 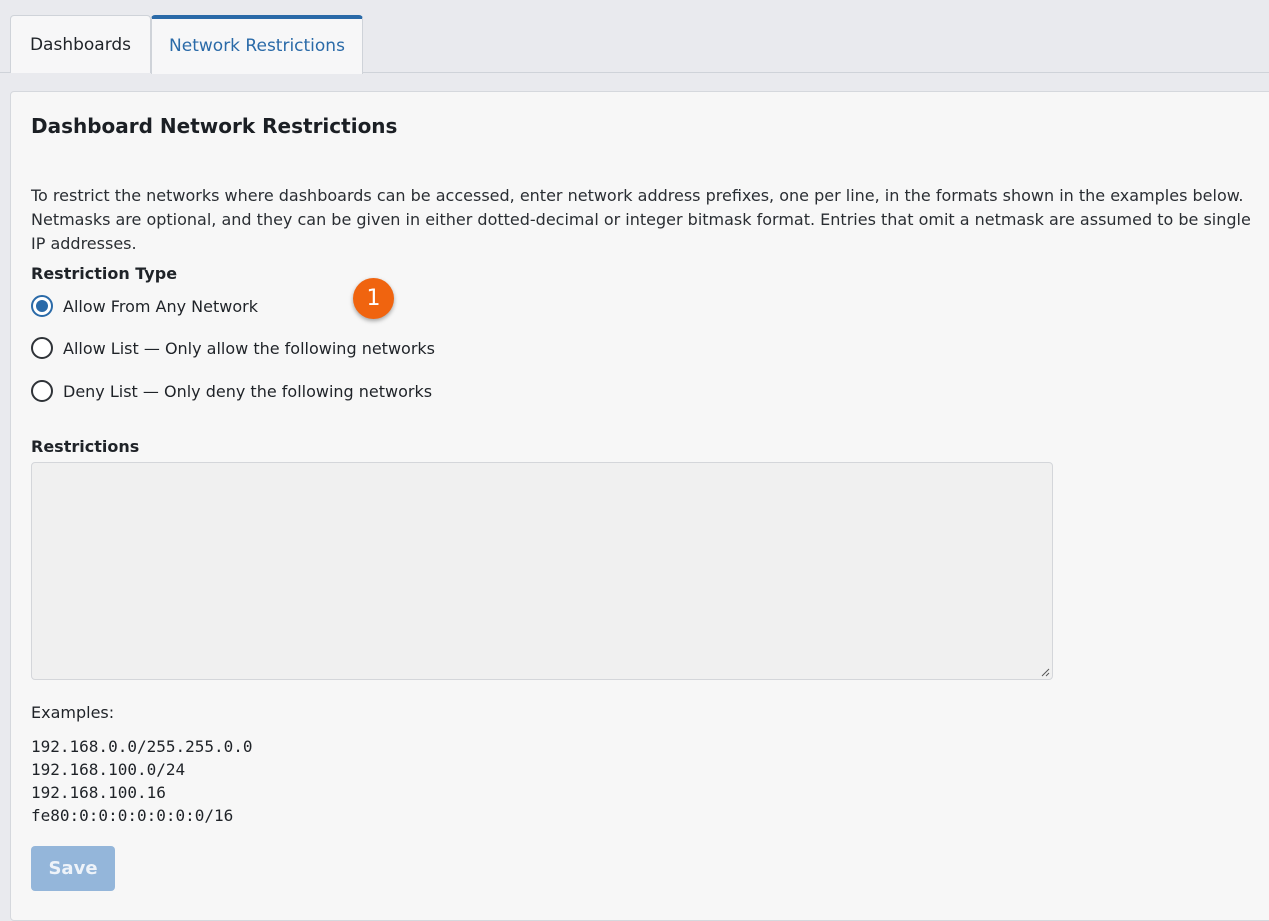 What do you see at coordinates (73, 868) in the screenshot?
I see `save-button: Save` at bounding box center [73, 868].